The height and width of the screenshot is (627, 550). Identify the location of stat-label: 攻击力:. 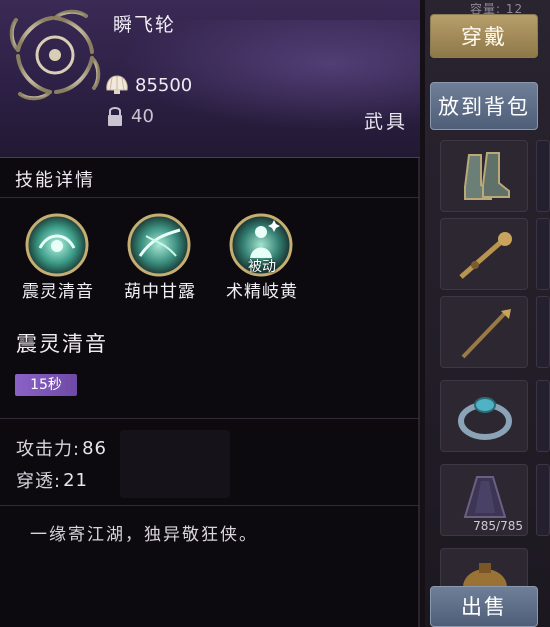
(48, 449).